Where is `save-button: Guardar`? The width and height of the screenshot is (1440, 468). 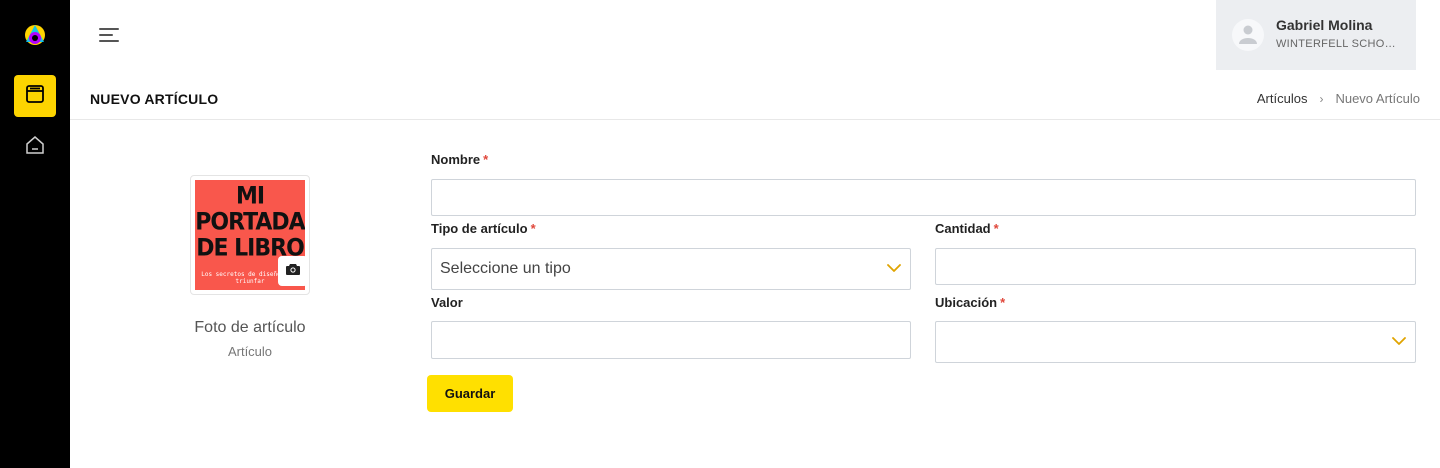
save-button: Guardar is located at coordinates (470, 393).